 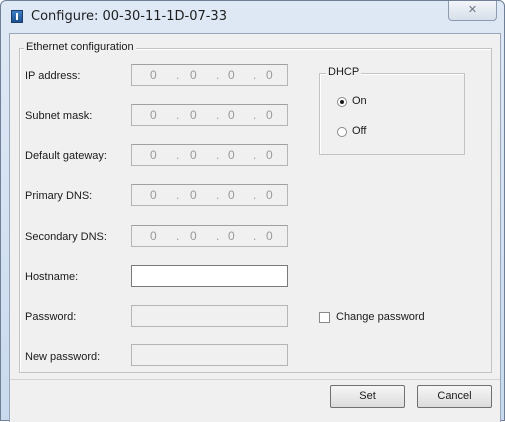 What do you see at coordinates (209, 236) in the screenshot?
I see `secondary-dns-field: 0 . 0 . 0 . 0` at bounding box center [209, 236].